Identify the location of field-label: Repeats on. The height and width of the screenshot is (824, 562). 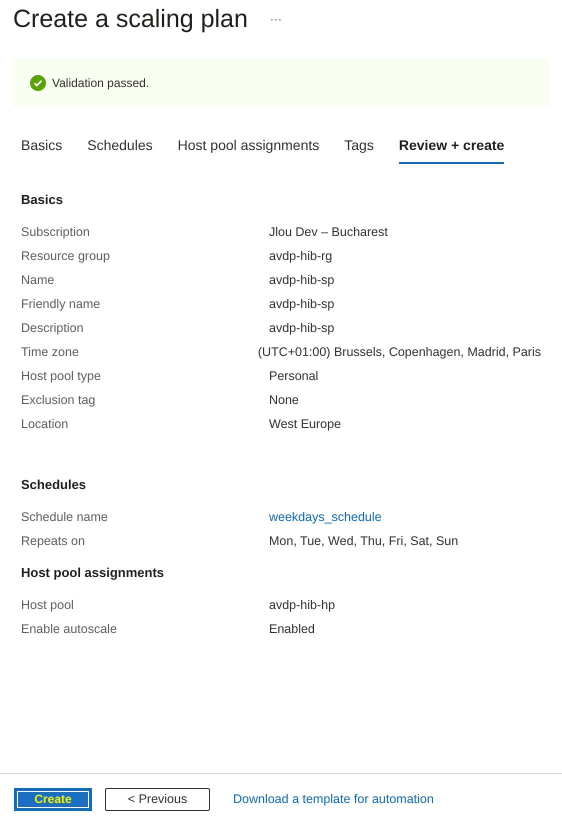
(53, 541).